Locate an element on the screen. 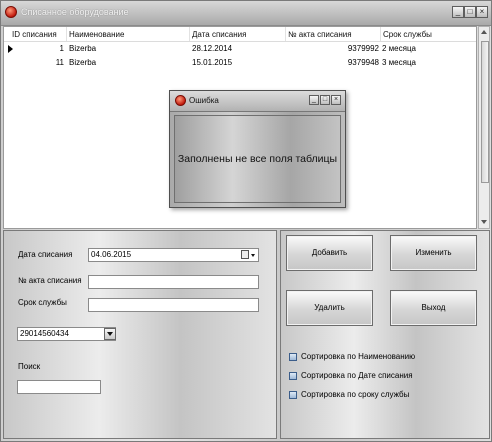 The image size is (492, 442). scrollbar-thumb is located at coordinates (485, 112).